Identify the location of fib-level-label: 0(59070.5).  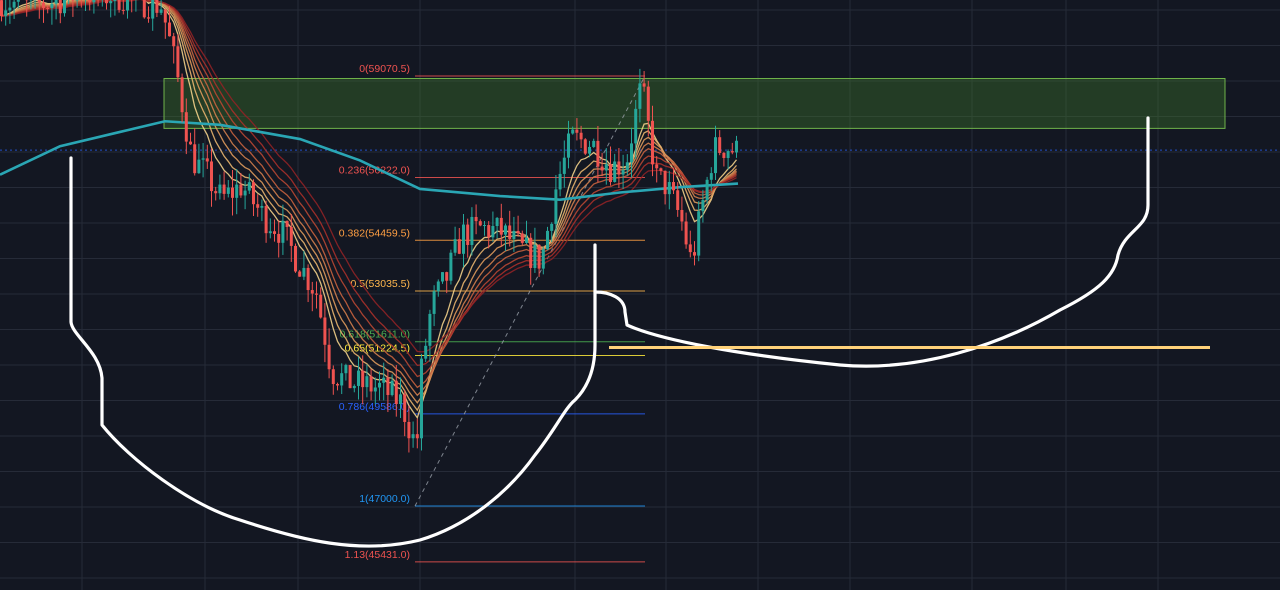
(384, 69).